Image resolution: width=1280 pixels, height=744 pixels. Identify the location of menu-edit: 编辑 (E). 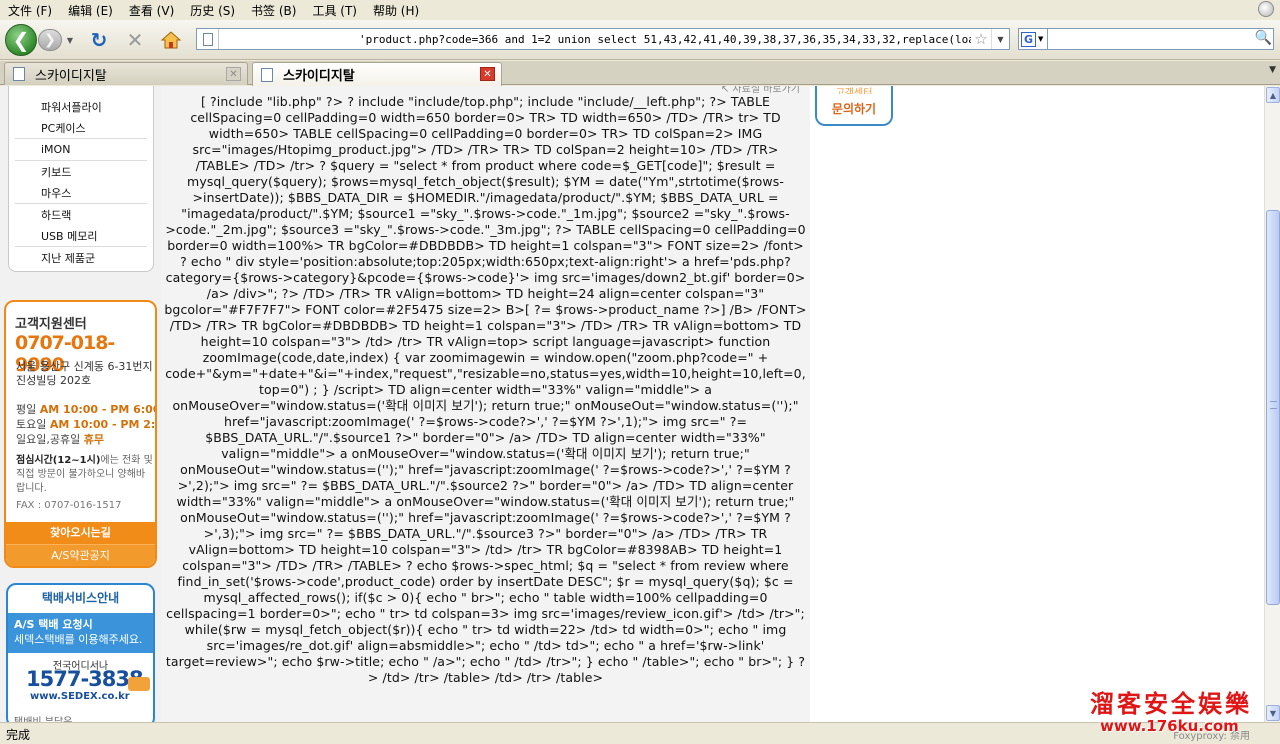
(90, 10).